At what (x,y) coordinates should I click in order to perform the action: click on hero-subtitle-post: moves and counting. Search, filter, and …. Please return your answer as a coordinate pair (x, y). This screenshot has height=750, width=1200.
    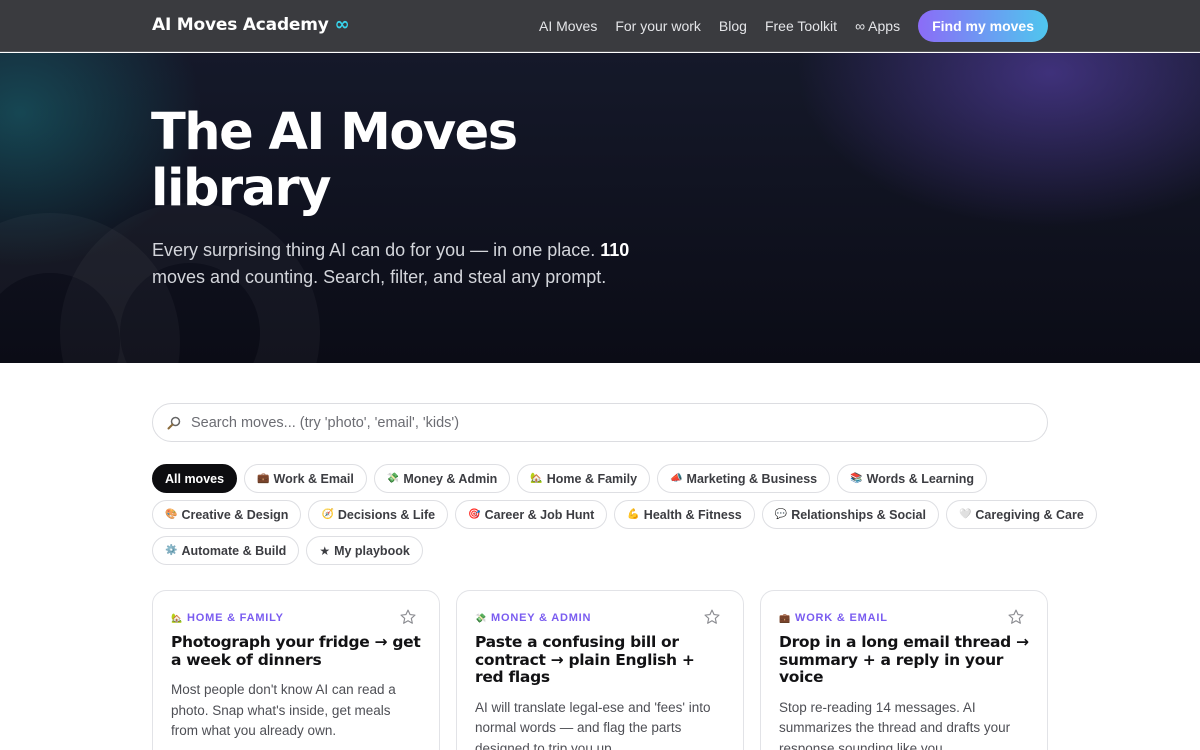
    Looking at the image, I should click on (379, 277).